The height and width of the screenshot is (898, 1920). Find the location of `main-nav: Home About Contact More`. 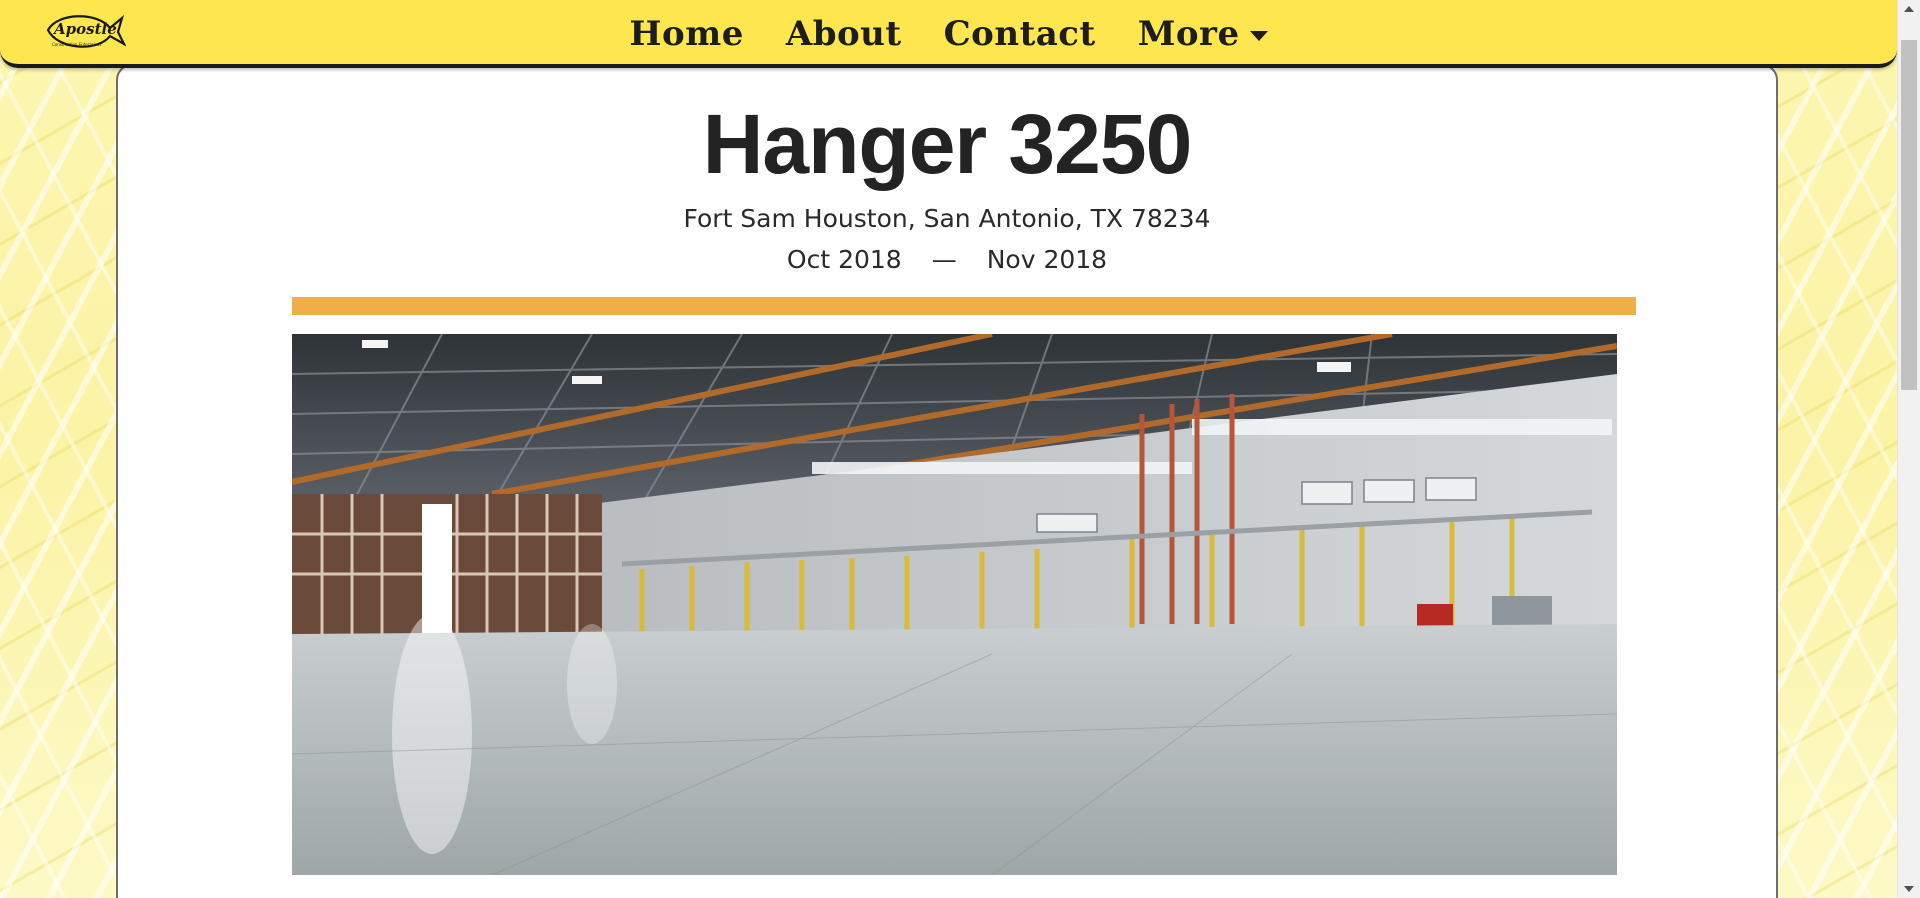

main-nav: Home About Contact More is located at coordinates (948, 34).